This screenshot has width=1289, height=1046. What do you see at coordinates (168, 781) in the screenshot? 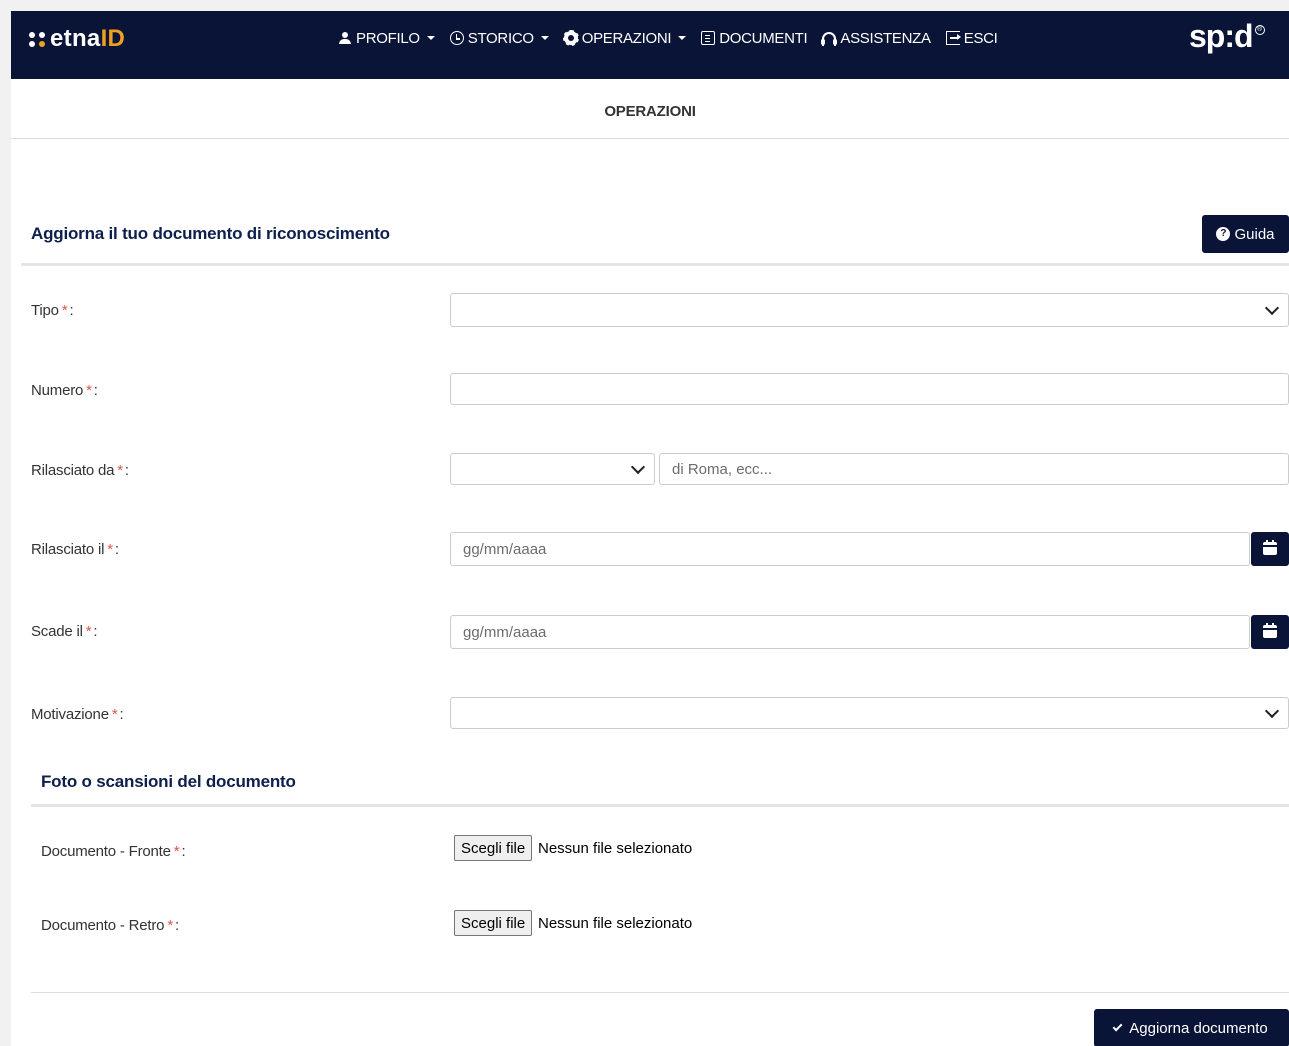
I see `scans-section-title: Foto o scansioni del documento` at bounding box center [168, 781].